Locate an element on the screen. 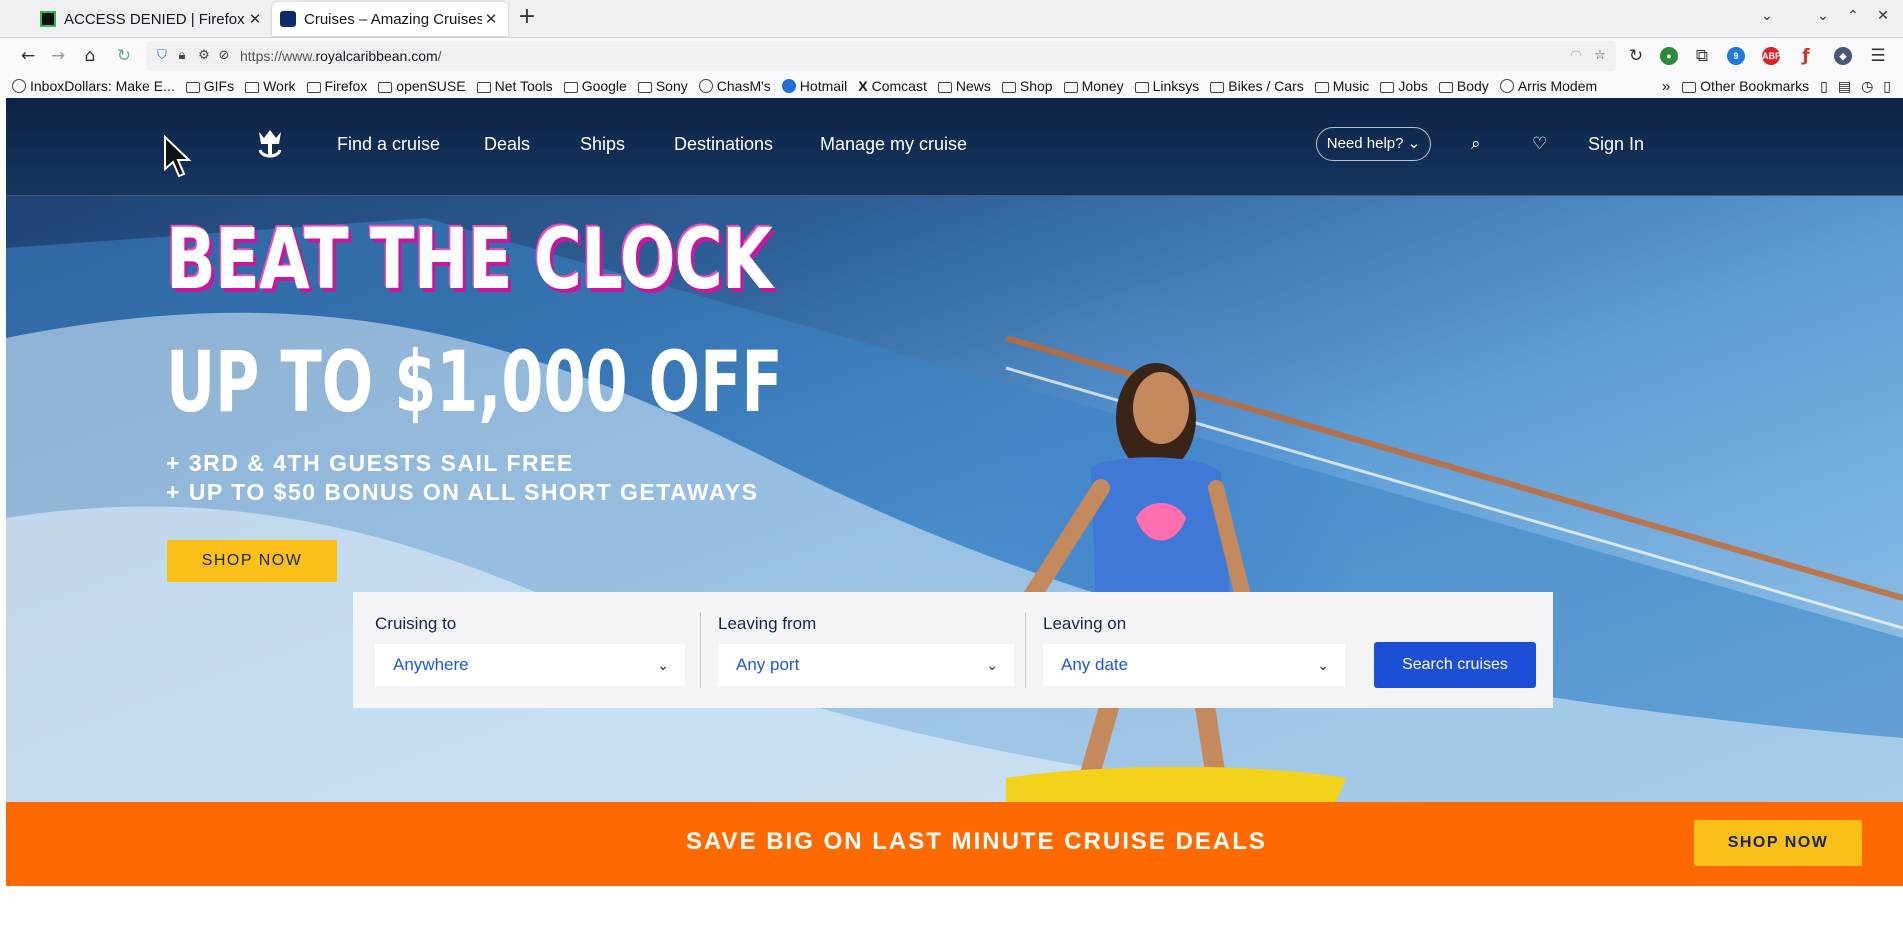 The image size is (1903, 948). flash-icon: ƒ is located at coordinates (1806, 56).